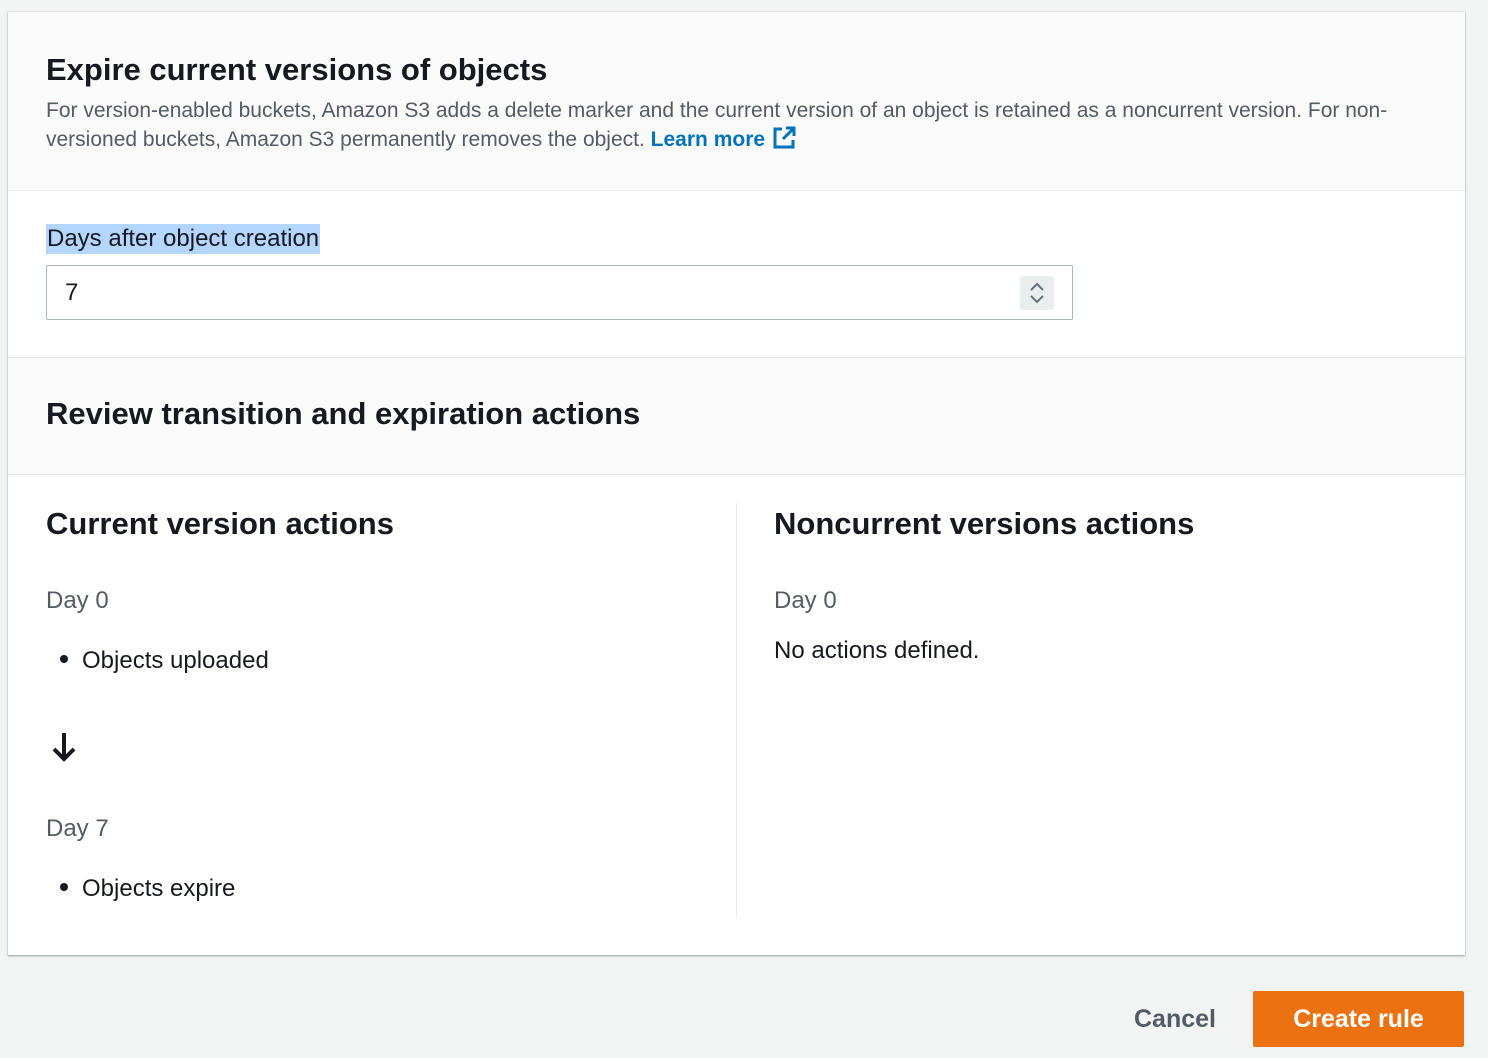 The image size is (1488, 1058). Describe the element at coordinates (183, 239) in the screenshot. I see `days-after-creation-label: Days after object creation` at that location.